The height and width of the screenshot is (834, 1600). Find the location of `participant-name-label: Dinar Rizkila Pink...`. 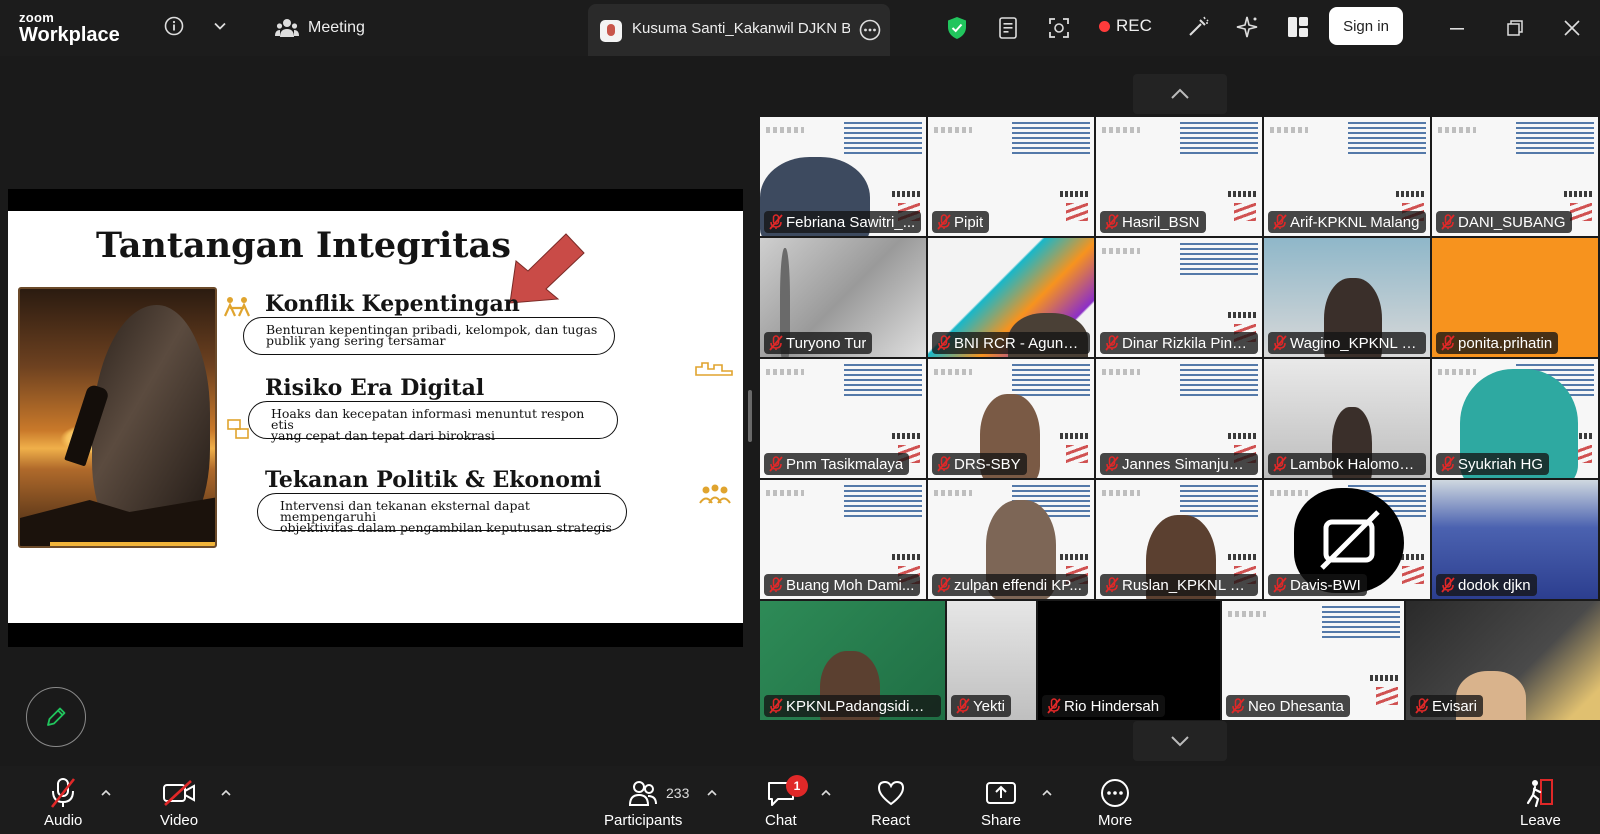

participant-name-label: Dinar Rizkila Pink... is located at coordinates (1179, 343).